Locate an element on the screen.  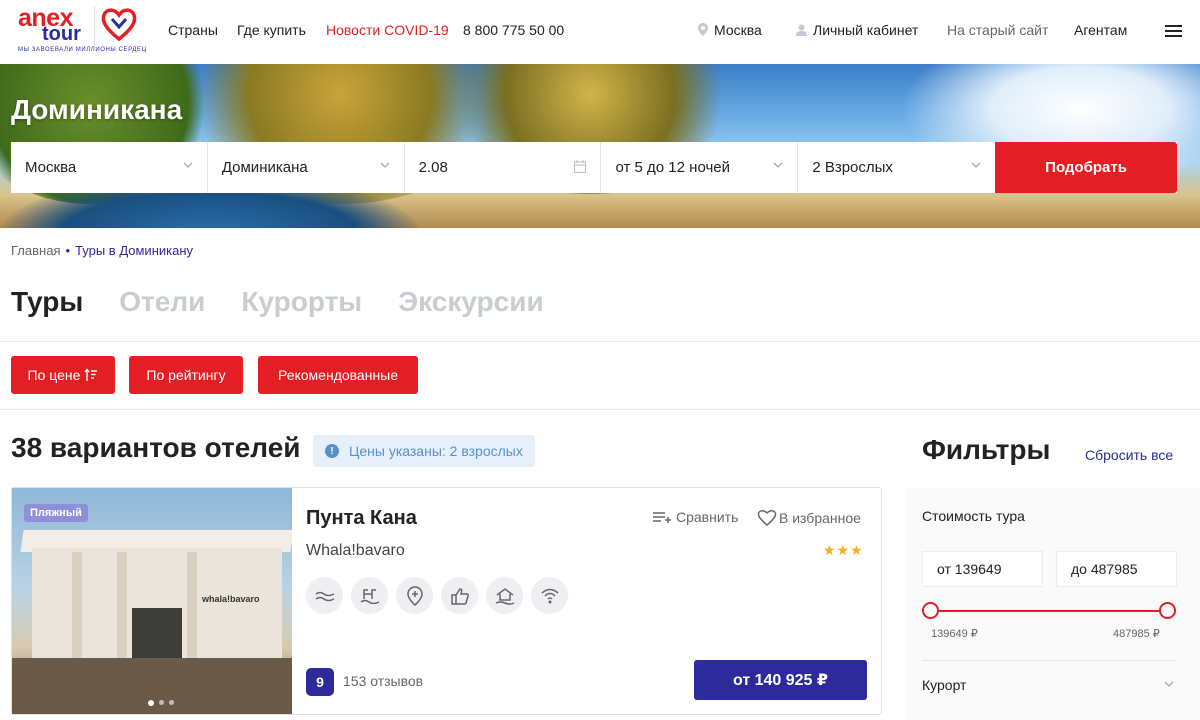
tab-tours: Туры is located at coordinates (47, 302).